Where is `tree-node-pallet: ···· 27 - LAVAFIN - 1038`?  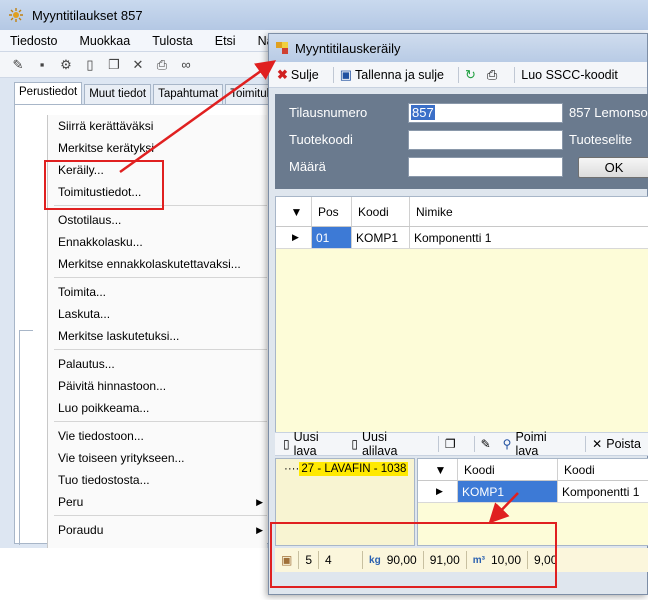
tree-node-pallet: ···· 27 - LAVAFIN - 1038 is located at coordinates (346, 469).